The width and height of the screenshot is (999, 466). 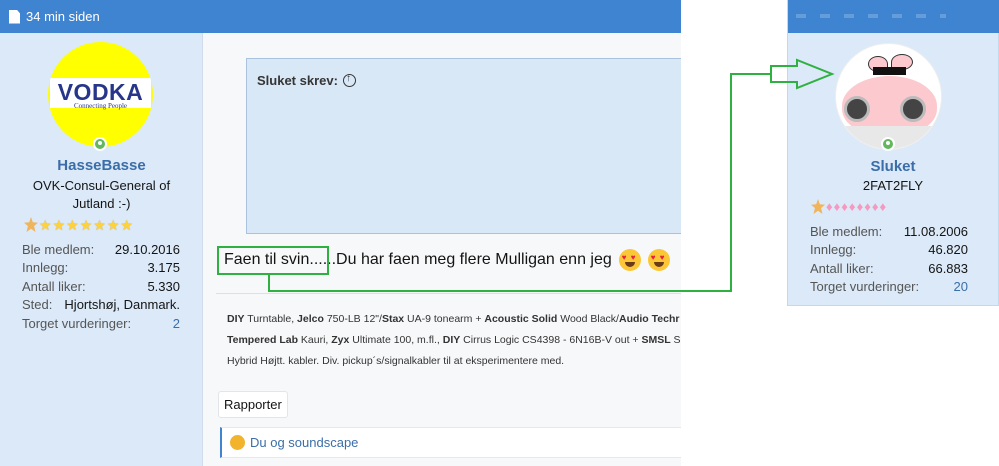 I want to click on message-rest-text: Du har faen meg flere Mulligan enn jeg, so click(x=474, y=259).